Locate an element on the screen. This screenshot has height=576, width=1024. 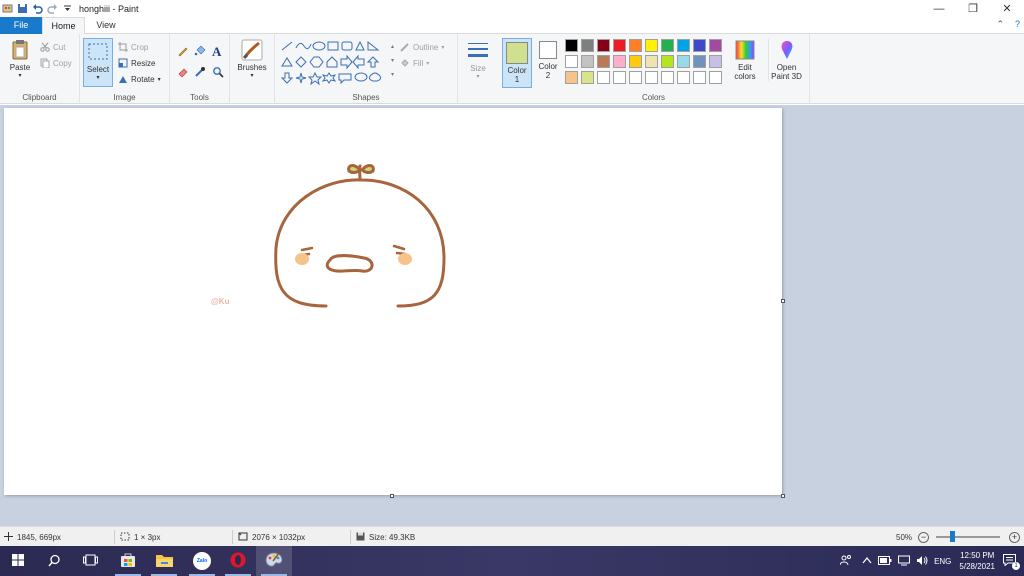
resize-handle-right is located at coordinates (783, 301).